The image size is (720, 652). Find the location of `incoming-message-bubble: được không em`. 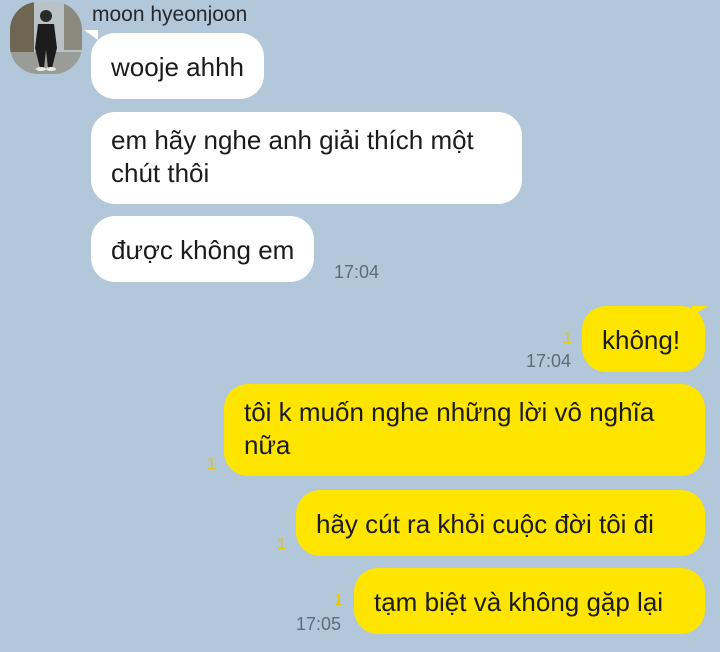

incoming-message-bubble: được không em is located at coordinates (203, 249).